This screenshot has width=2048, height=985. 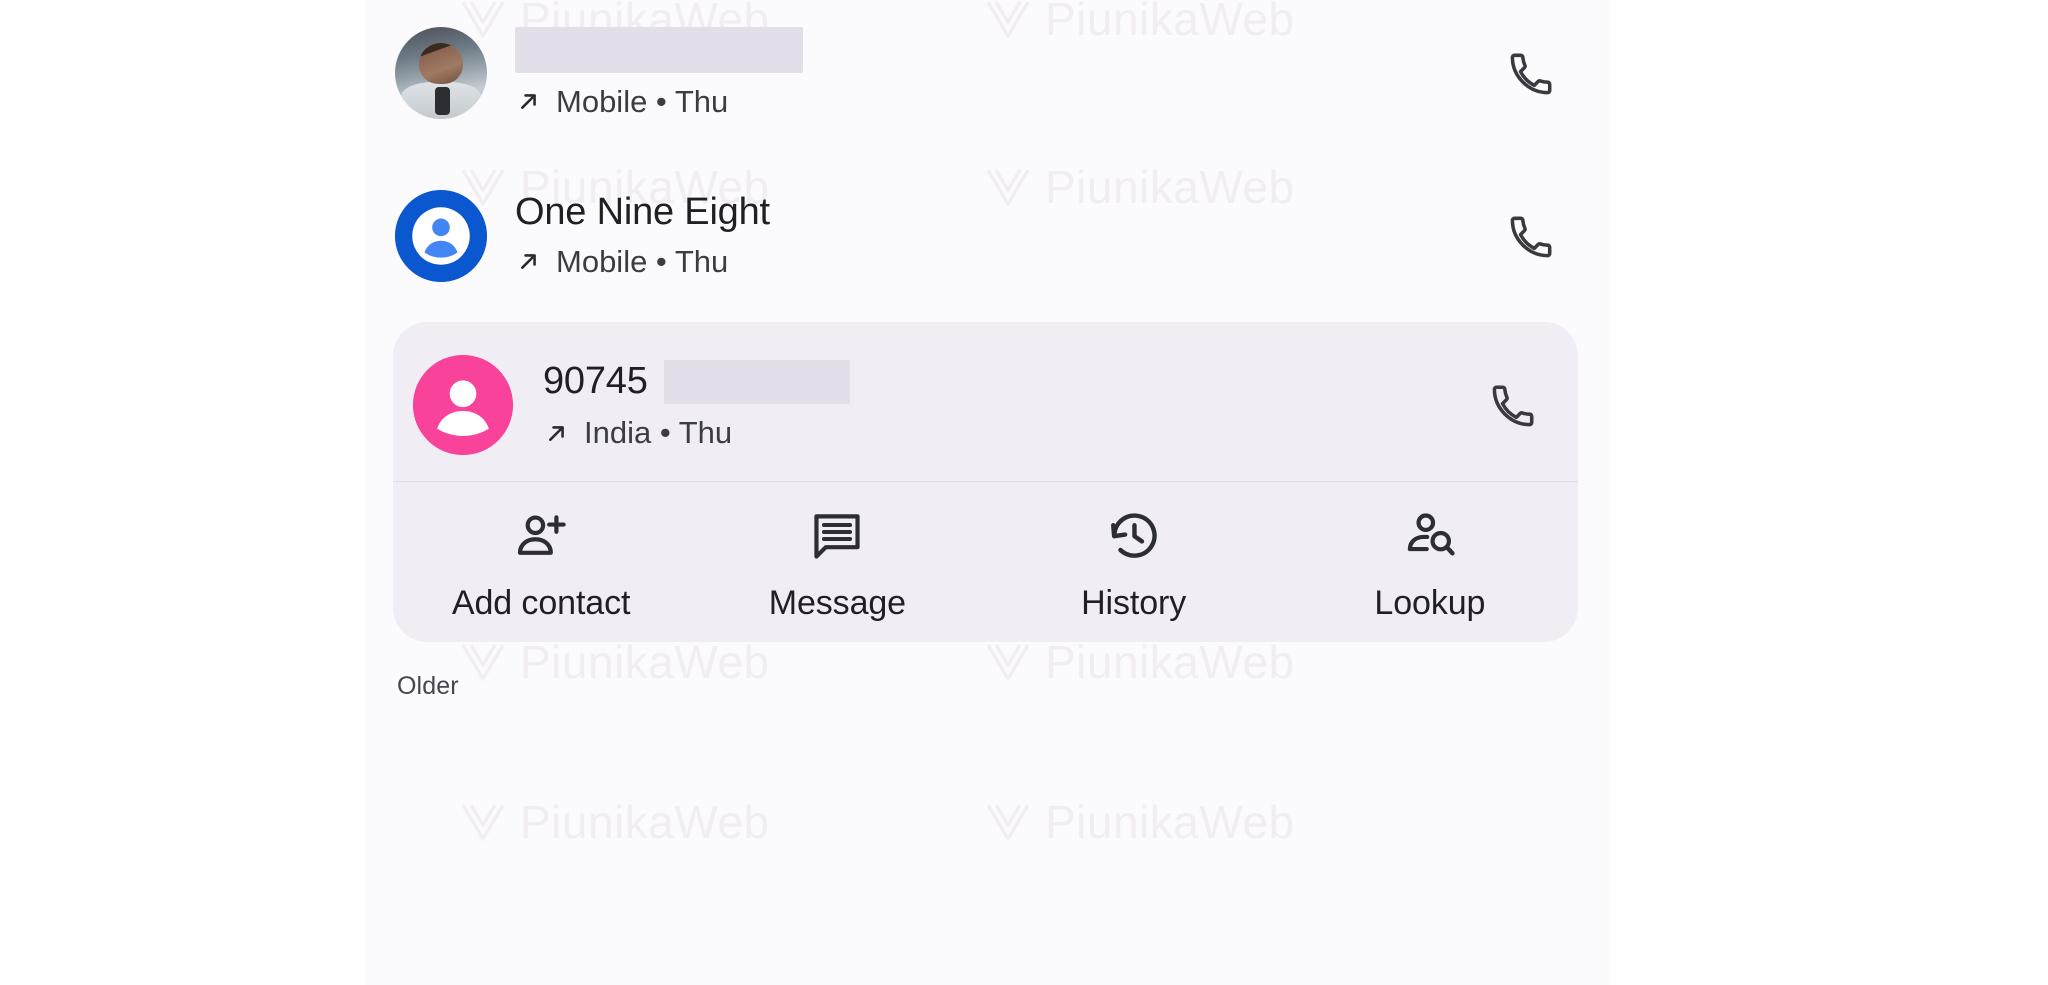 What do you see at coordinates (595, 381) in the screenshot?
I see `caller-name-text: 90745` at bounding box center [595, 381].